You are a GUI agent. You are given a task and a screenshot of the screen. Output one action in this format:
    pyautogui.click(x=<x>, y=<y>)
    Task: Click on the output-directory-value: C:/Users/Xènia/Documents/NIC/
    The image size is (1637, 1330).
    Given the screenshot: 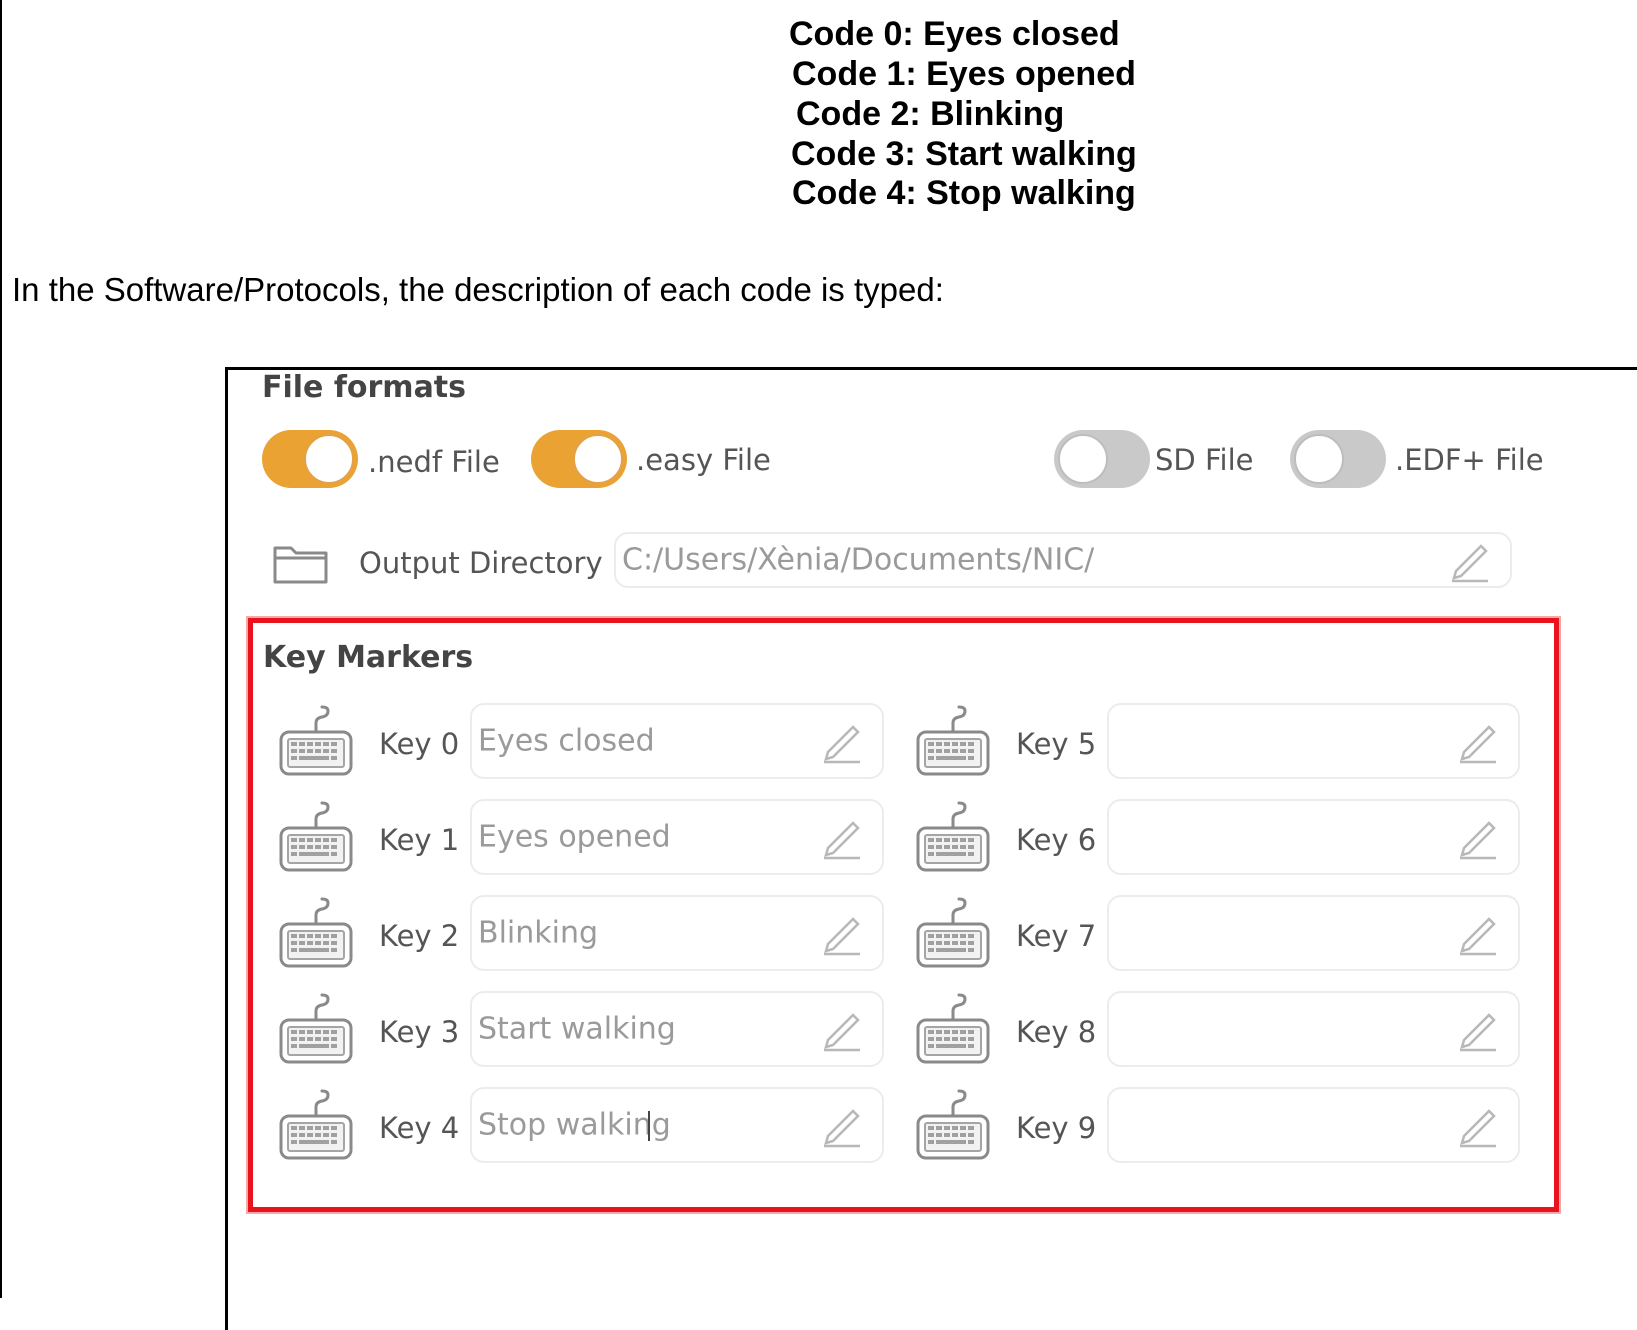 What is the action you would take?
    pyautogui.click(x=858, y=560)
    